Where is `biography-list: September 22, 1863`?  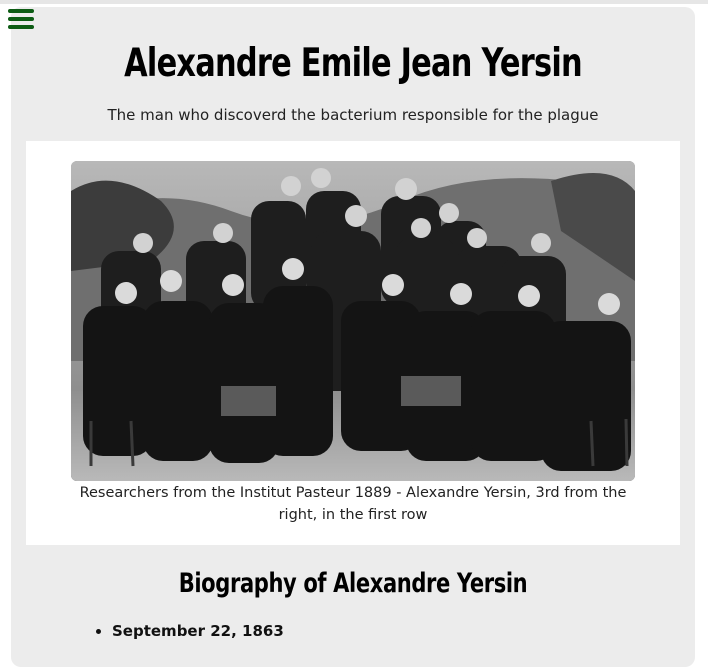
biography-list: September 22, 1863 is located at coordinates (188, 631).